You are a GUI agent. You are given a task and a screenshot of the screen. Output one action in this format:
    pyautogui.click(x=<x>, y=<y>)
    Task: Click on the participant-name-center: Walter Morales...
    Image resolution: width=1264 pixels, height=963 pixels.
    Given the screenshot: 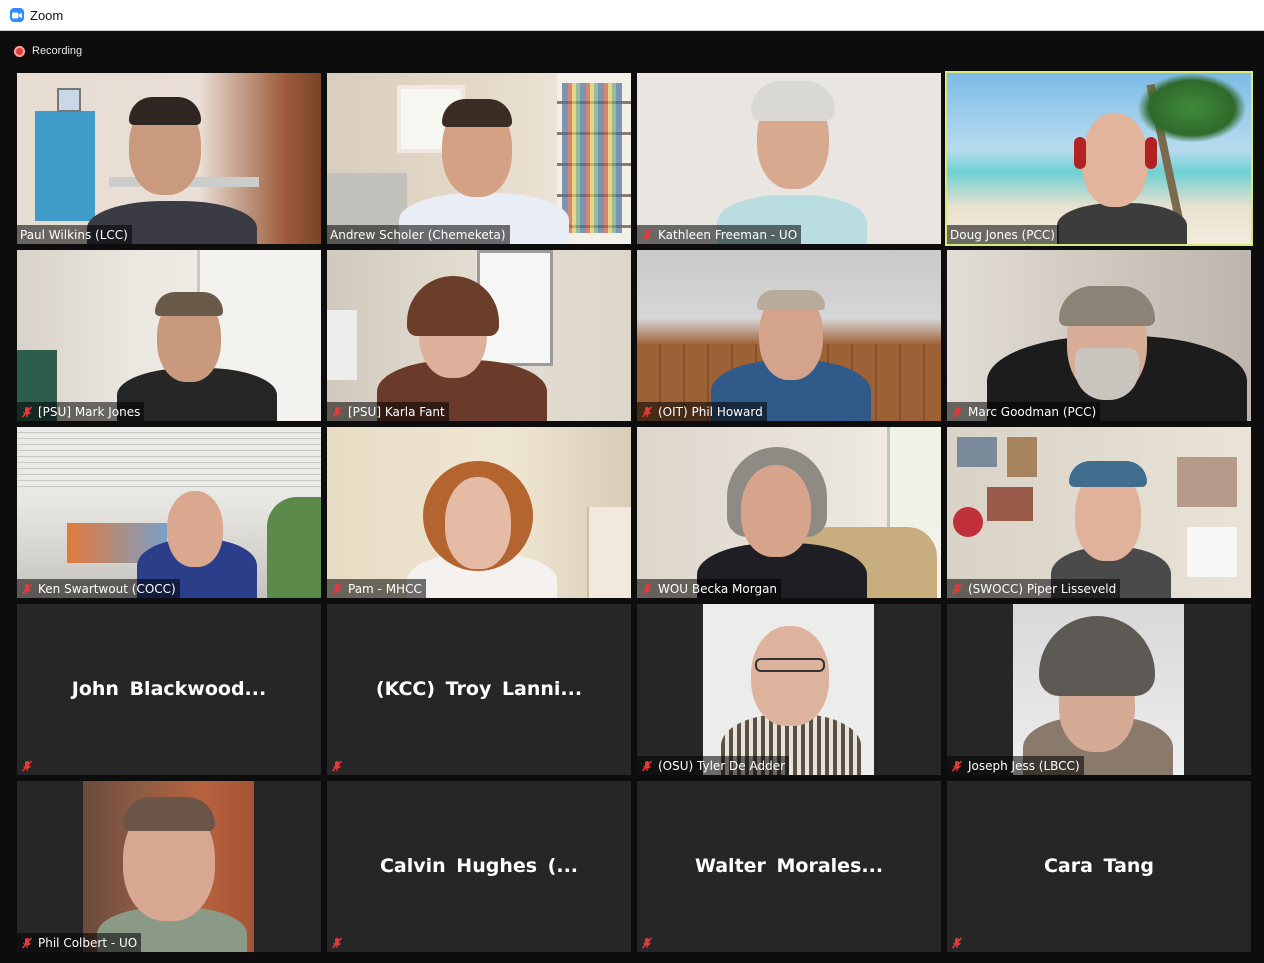 What is the action you would take?
    pyautogui.click(x=789, y=866)
    